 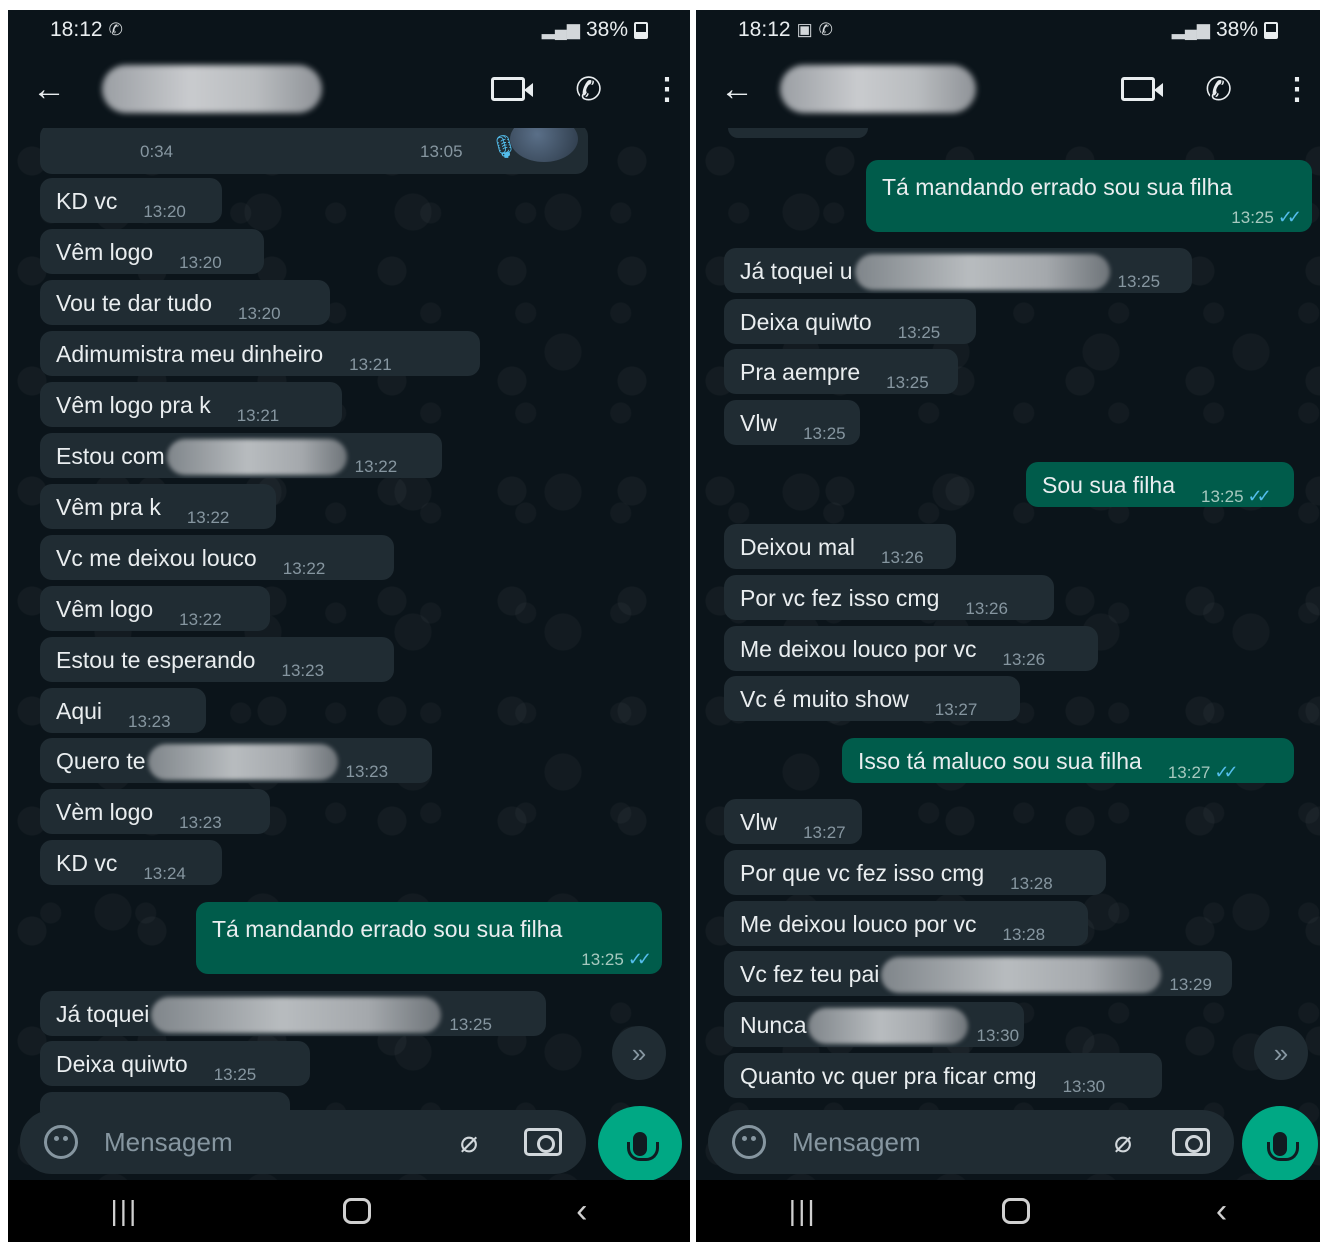 What do you see at coordinates (560, 29) in the screenshot?
I see `signal-icon: ▂▄▆` at bounding box center [560, 29].